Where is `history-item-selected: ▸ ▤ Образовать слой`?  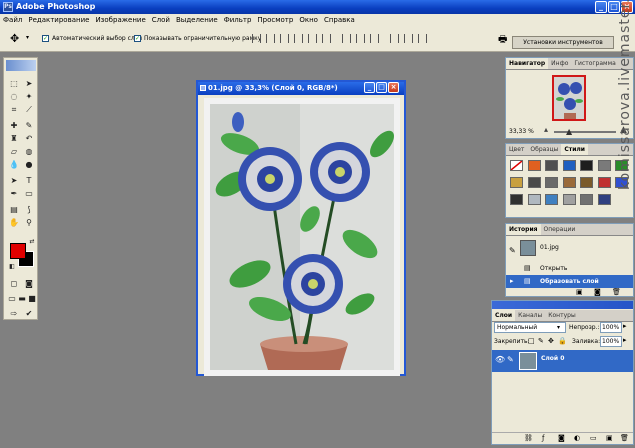
history-item-selected: ▸ ▤ Образовать слой is located at coordinates (569, 281).